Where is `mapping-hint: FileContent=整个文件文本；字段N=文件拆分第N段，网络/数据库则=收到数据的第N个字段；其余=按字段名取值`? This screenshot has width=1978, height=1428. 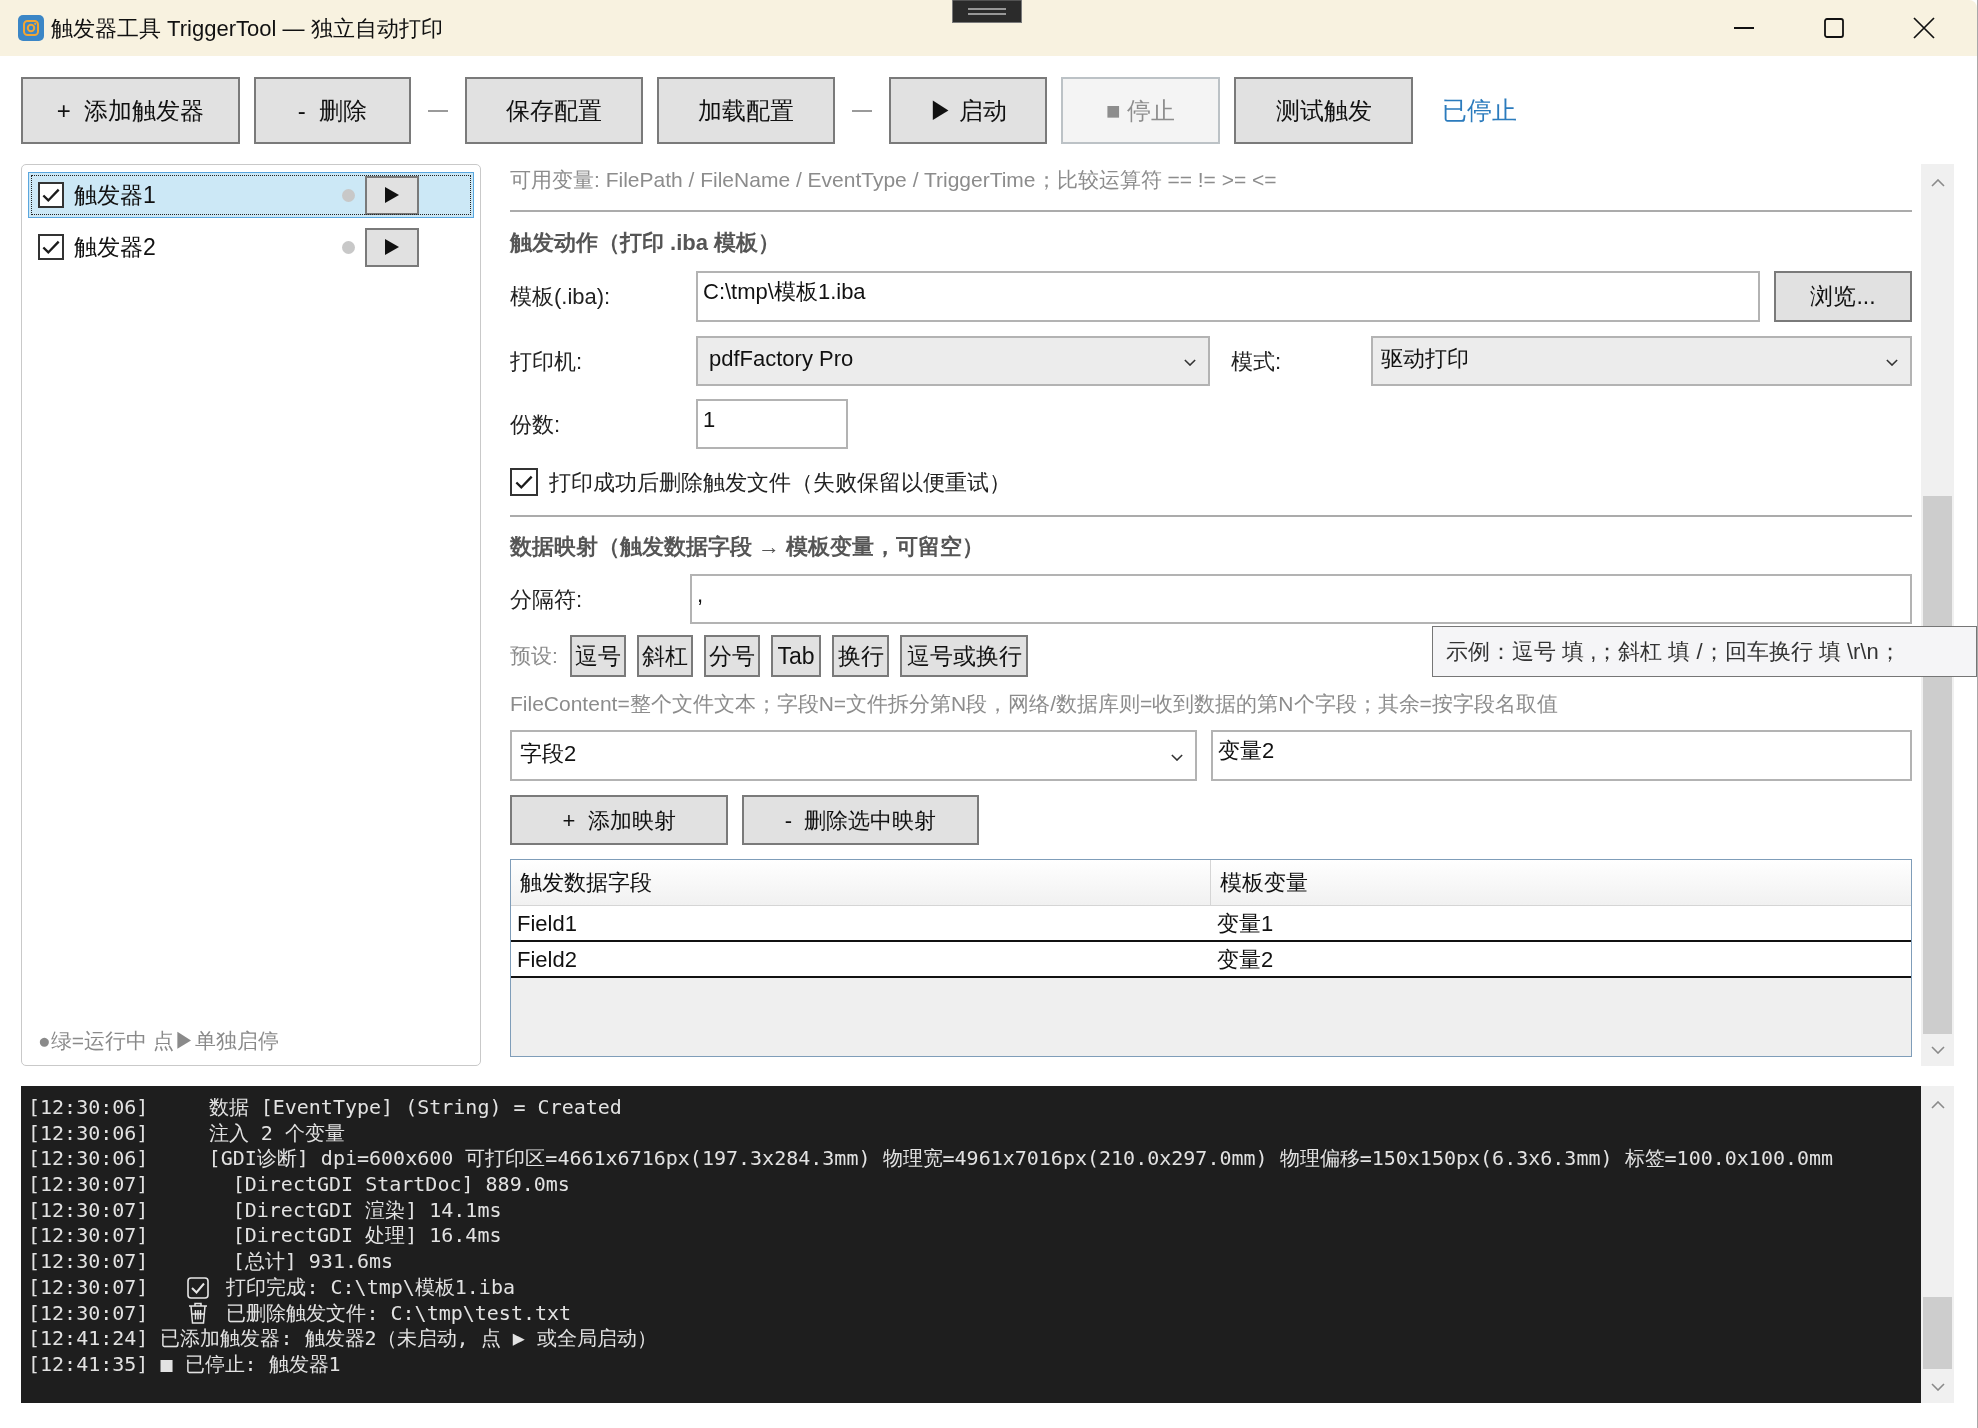 mapping-hint: FileContent=整个文件文本；字段N=文件拆分第N段，网络/数据库则=收到数据的第N个字段；其余=按字段名取值 is located at coordinates (1034, 704).